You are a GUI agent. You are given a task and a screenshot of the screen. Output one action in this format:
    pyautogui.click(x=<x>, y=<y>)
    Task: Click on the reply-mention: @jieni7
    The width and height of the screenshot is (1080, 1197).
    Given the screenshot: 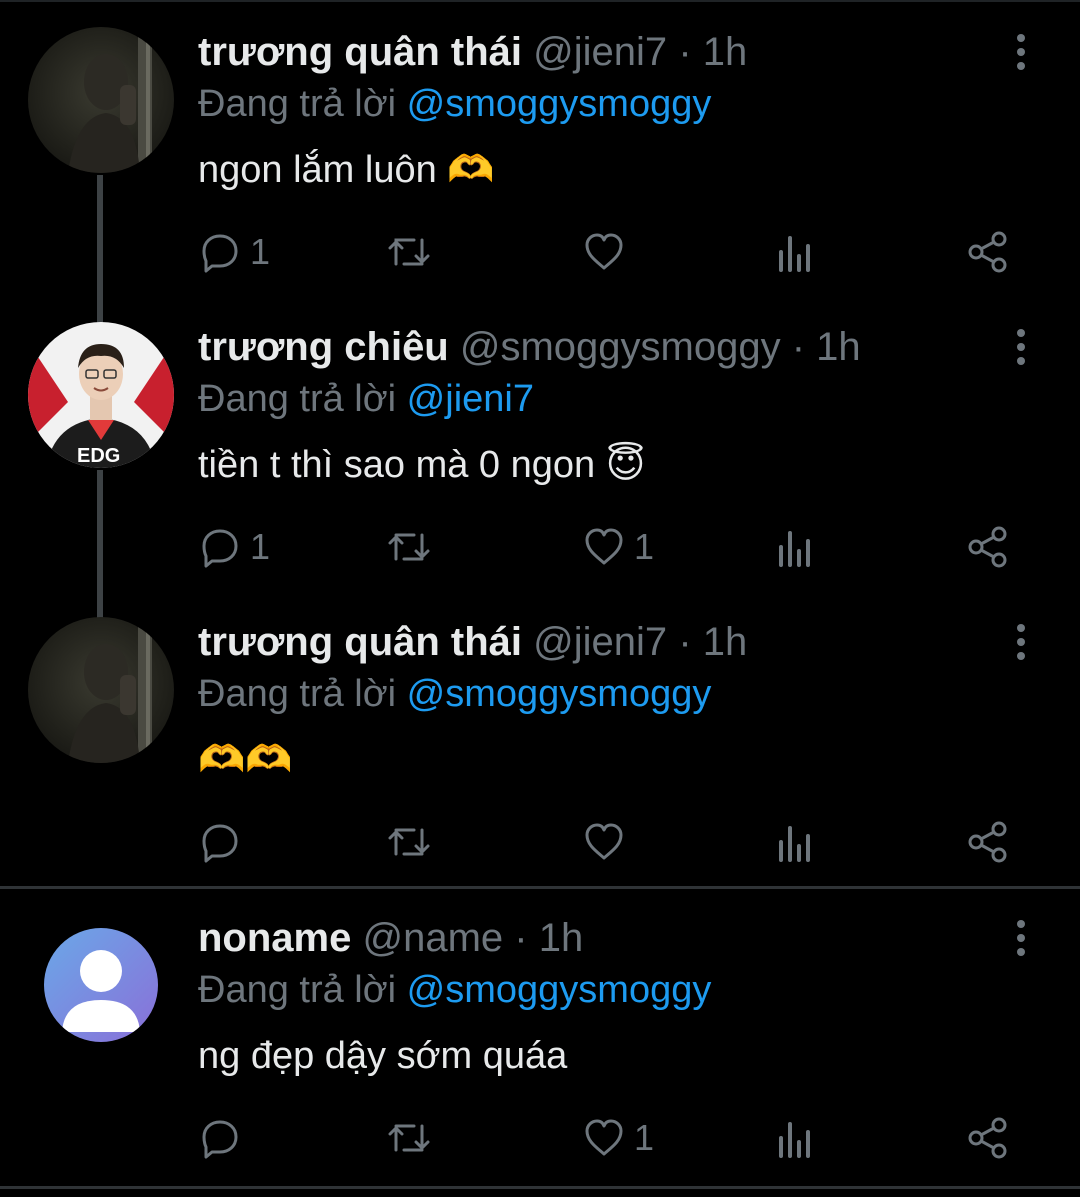 What is the action you would take?
    pyautogui.click(x=470, y=399)
    